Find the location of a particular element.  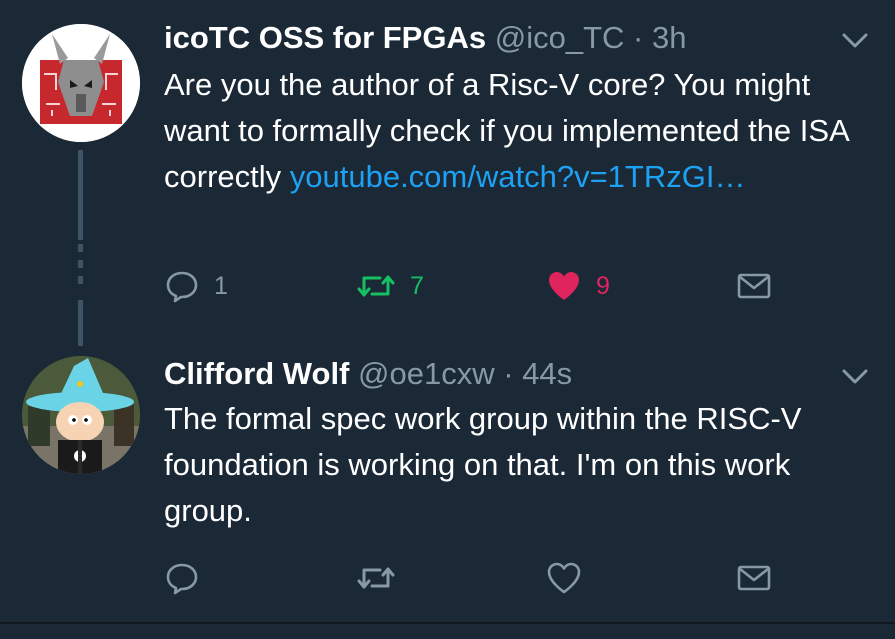

reply-button: 1 is located at coordinates (196, 286).